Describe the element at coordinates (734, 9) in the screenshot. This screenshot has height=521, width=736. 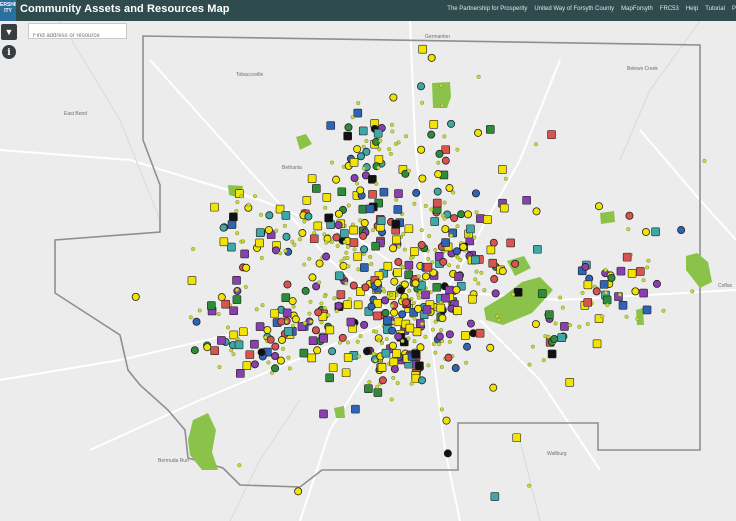
I see `nav-link-truncated: P` at that location.